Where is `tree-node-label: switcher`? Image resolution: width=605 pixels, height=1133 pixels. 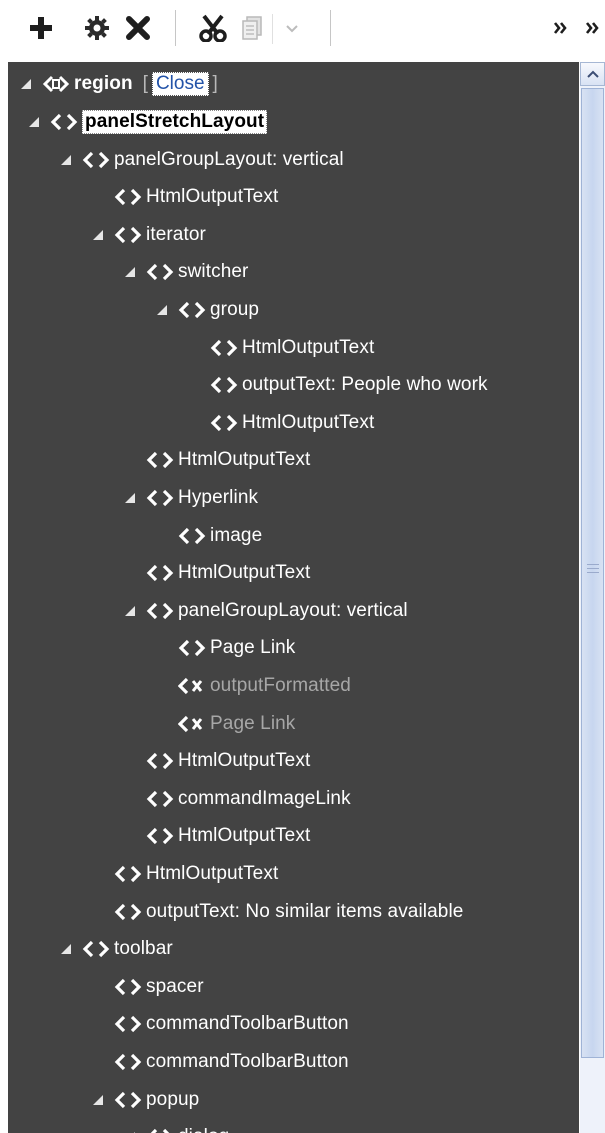 tree-node-label: switcher is located at coordinates (213, 272).